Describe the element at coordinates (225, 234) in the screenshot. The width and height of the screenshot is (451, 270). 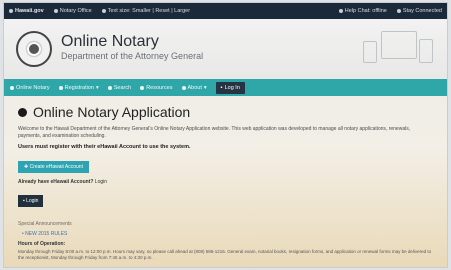
I see `announcement-link: • NEW 2015 RULES` at that location.